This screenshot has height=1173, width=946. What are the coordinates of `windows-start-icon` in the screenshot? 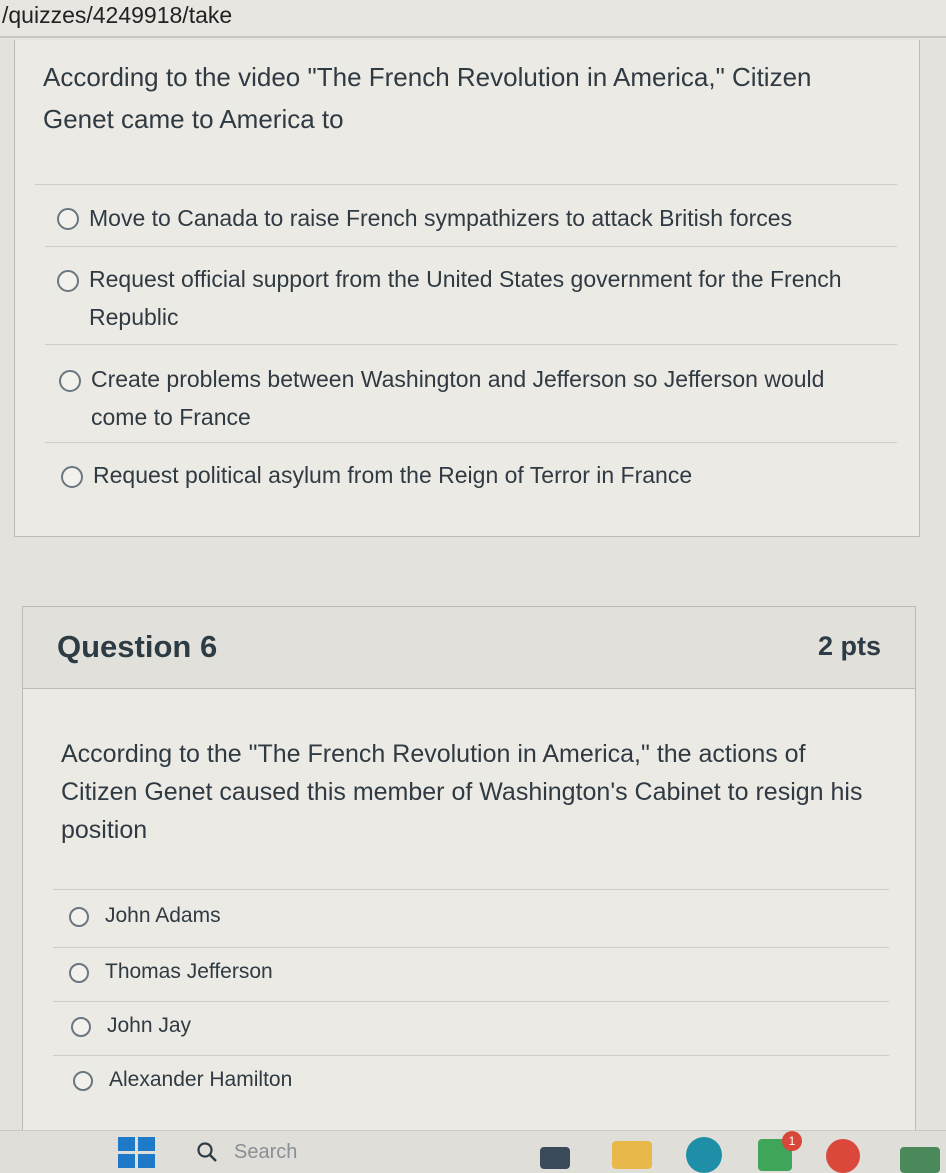 It's located at (137, 1153).